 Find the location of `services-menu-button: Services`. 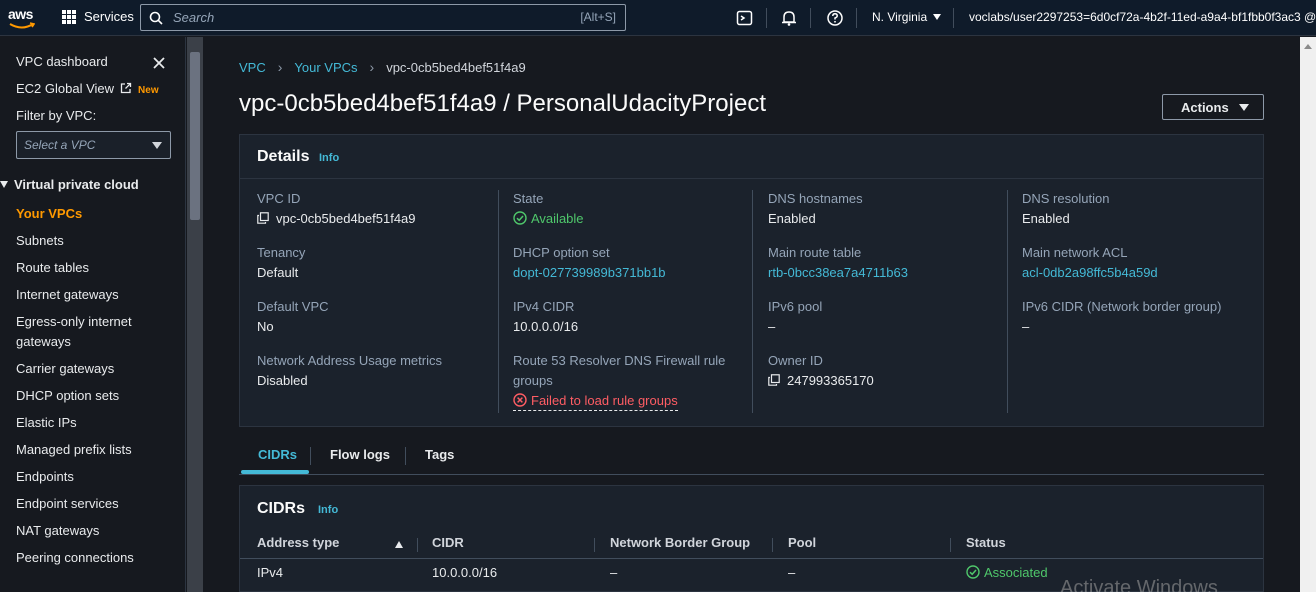

services-menu-button: Services is located at coordinates (98, 16).